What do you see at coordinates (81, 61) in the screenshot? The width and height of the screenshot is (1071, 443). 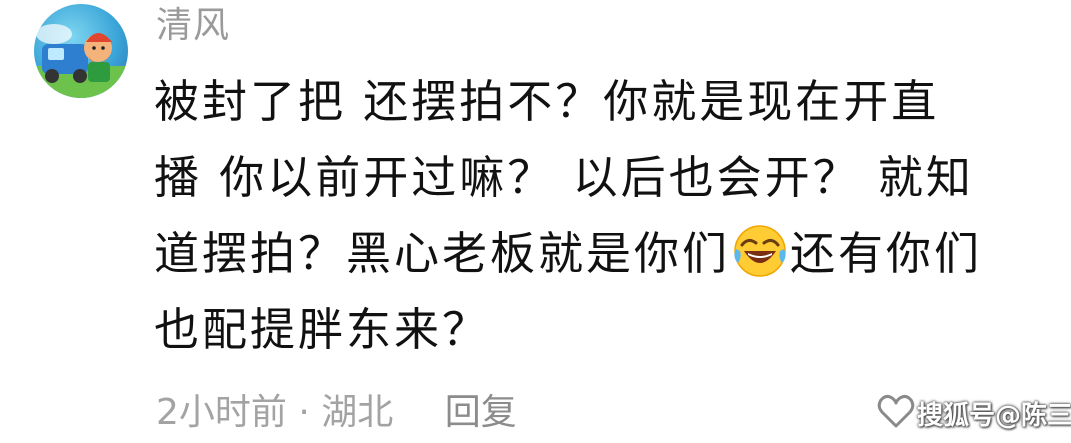 I see `cartoon-avatar-icon` at bounding box center [81, 61].